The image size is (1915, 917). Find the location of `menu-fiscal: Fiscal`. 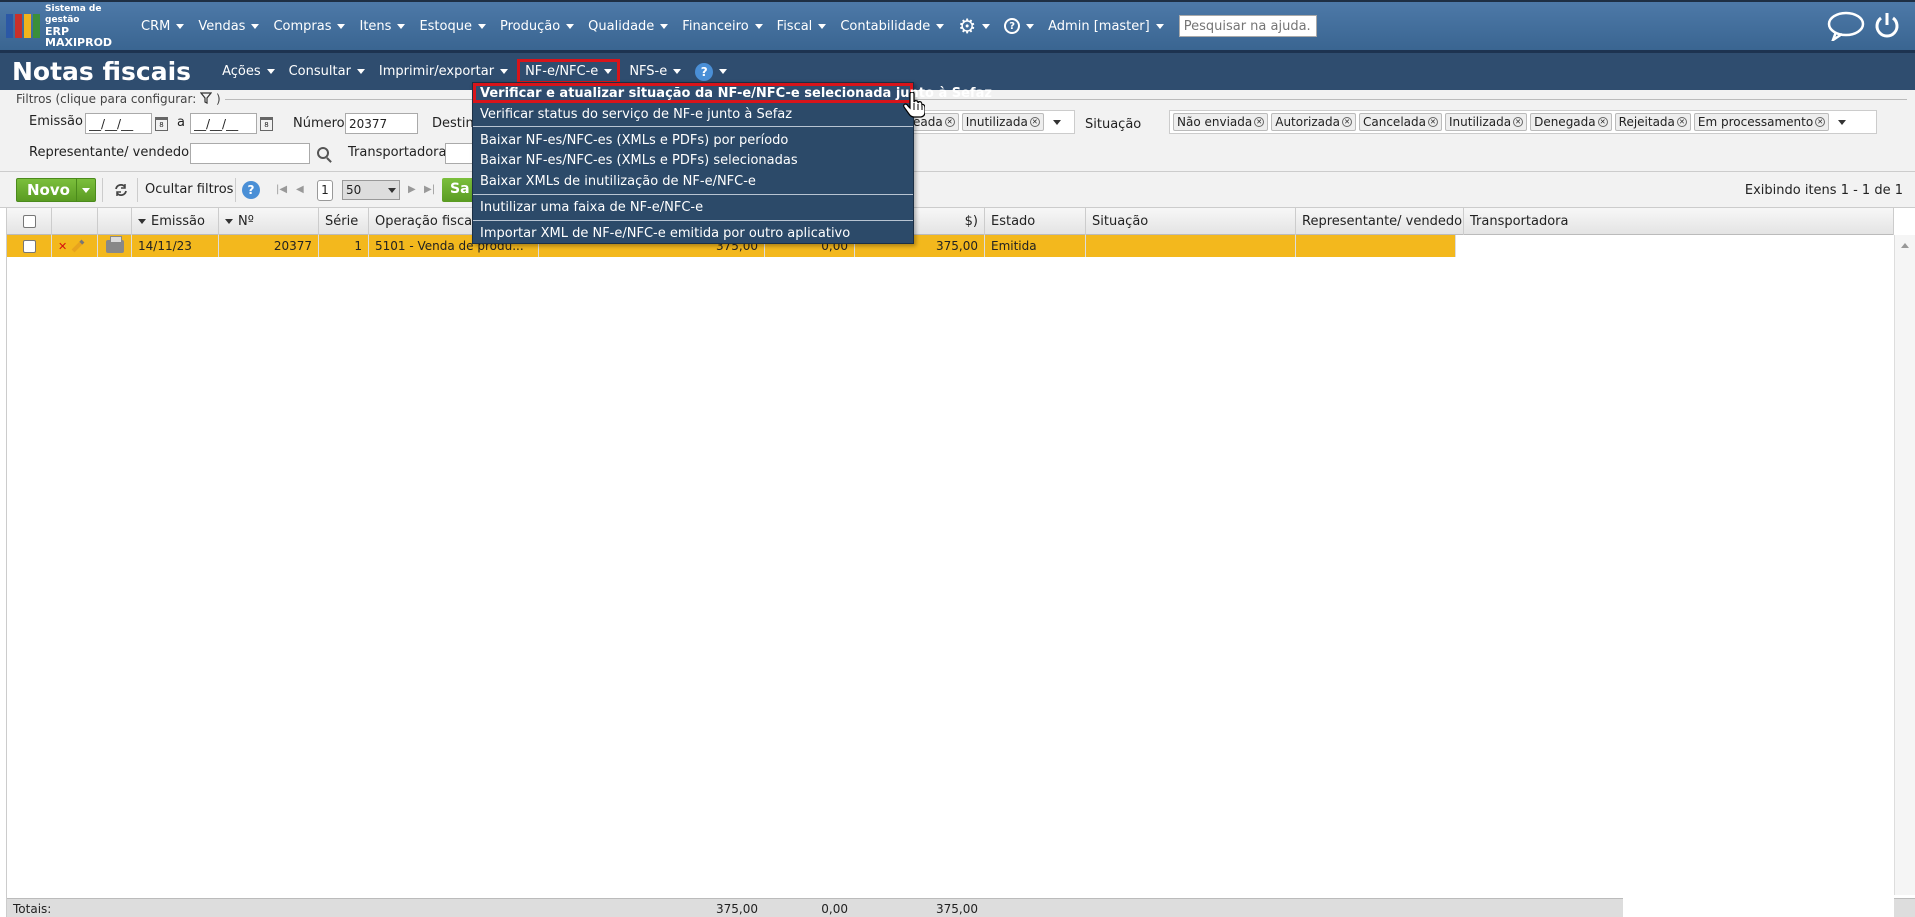

menu-fiscal: Fiscal is located at coordinates (802, 26).